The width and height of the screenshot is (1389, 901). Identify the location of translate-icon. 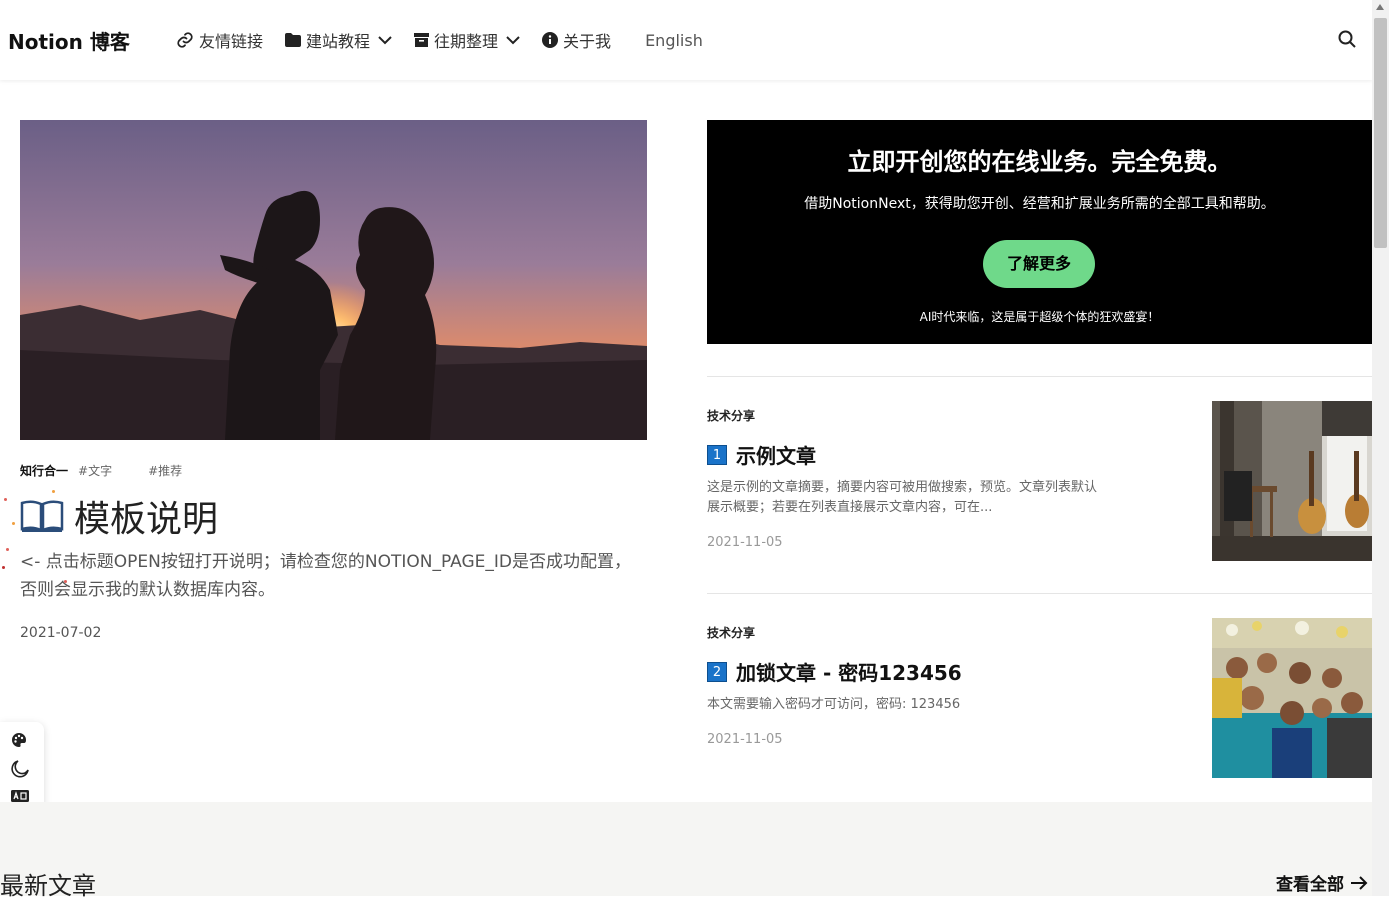
(20, 796).